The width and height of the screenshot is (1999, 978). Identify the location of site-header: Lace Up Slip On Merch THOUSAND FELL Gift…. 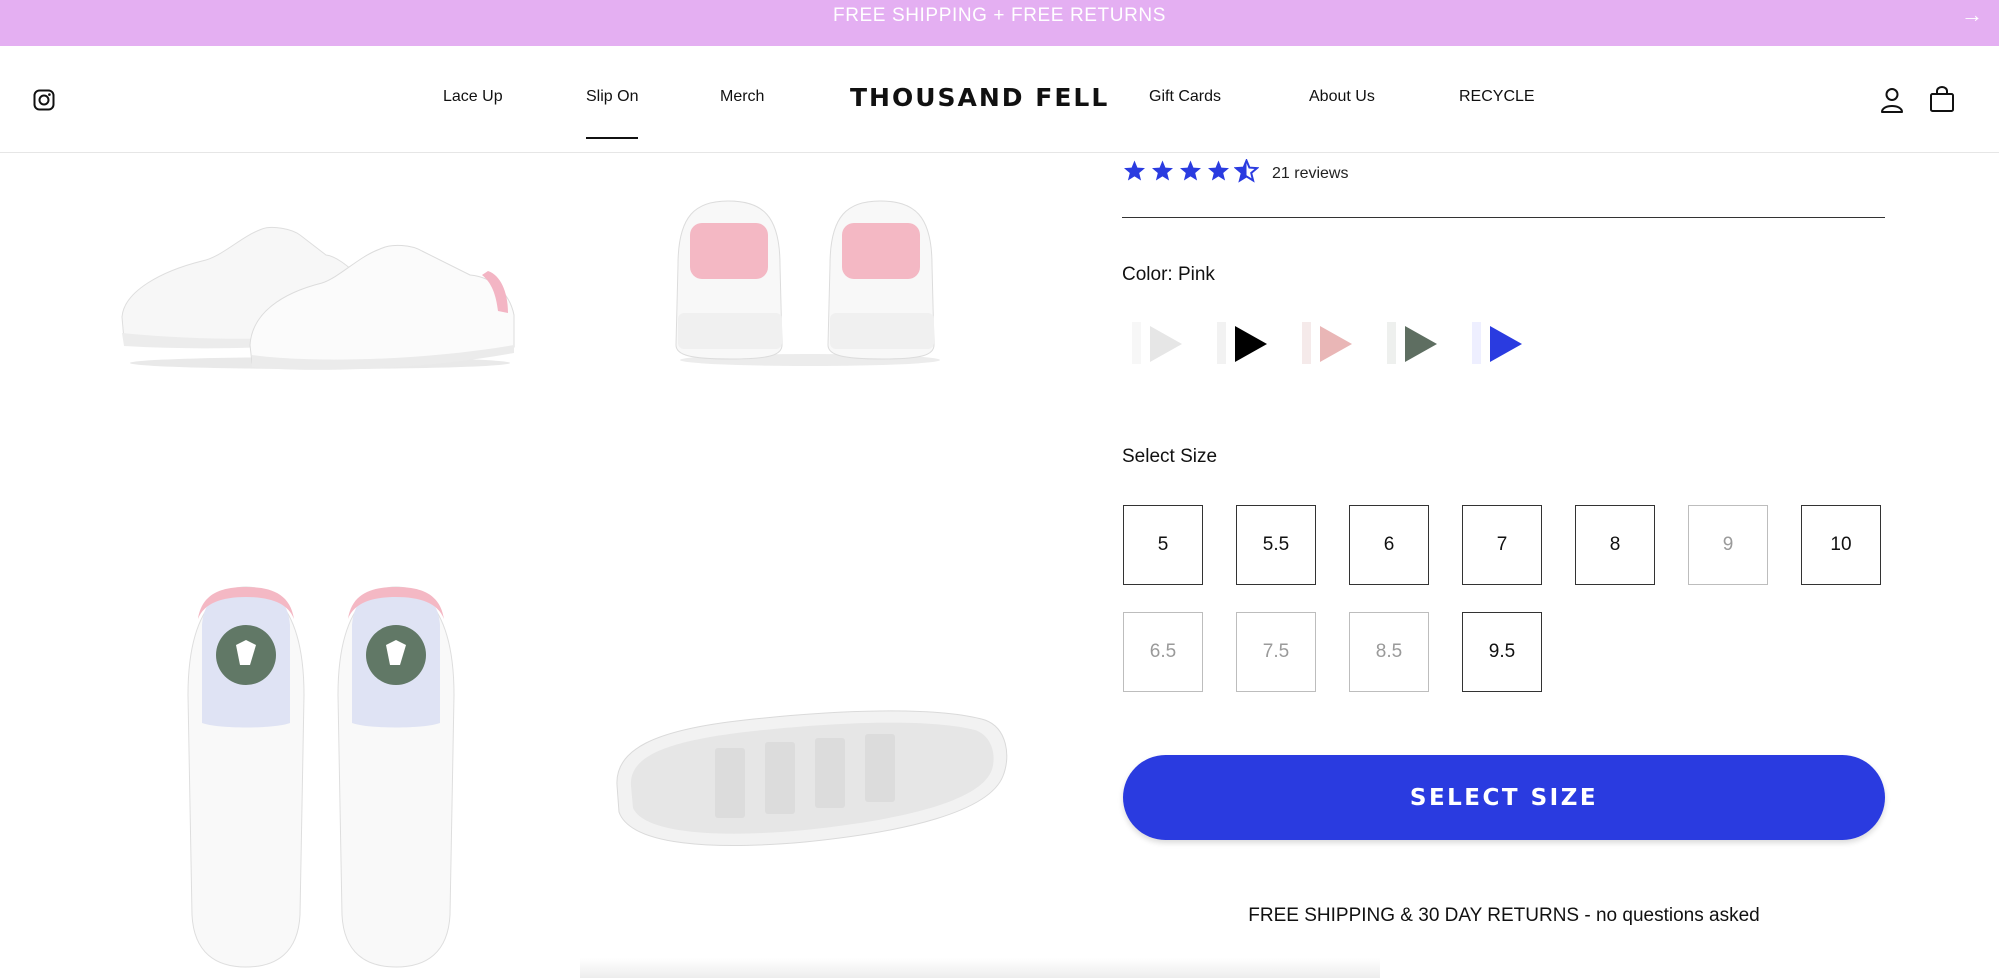
(999, 99).